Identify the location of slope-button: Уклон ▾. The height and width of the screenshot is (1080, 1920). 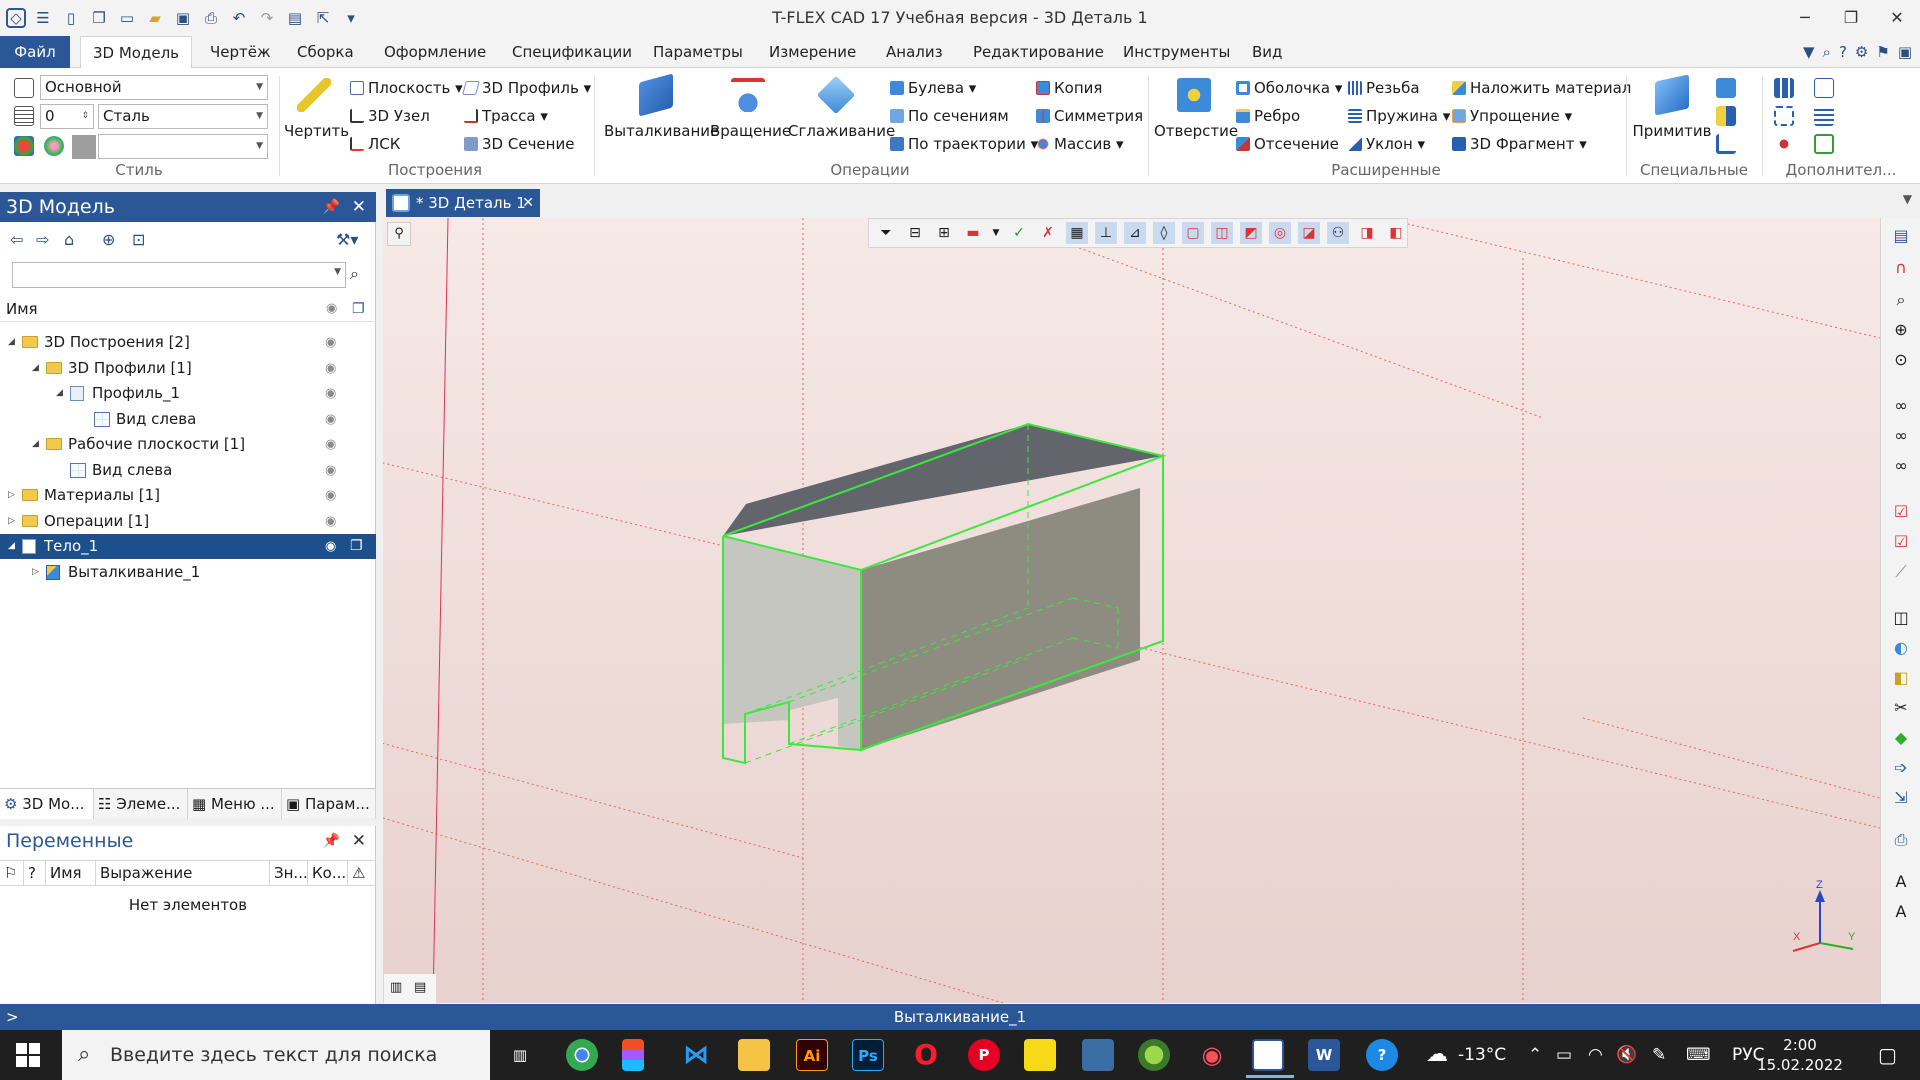
(1386, 144).